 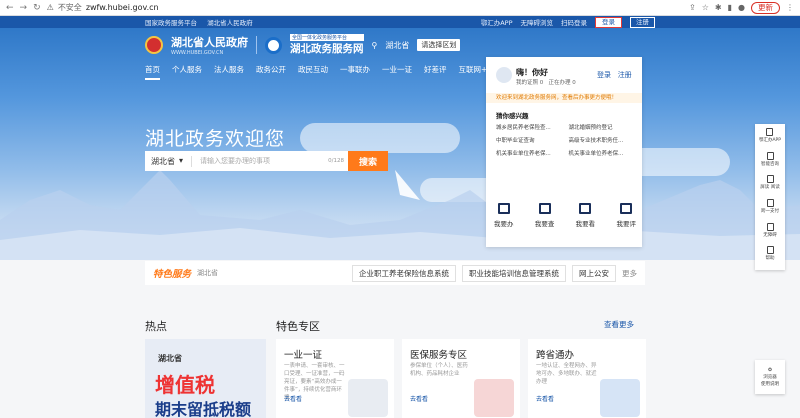 I want to click on tile-cross-province: 跨省通办 一地认证、全程网办、异地可办、多地联办、就近办理 去看看, so click(x=587, y=378).